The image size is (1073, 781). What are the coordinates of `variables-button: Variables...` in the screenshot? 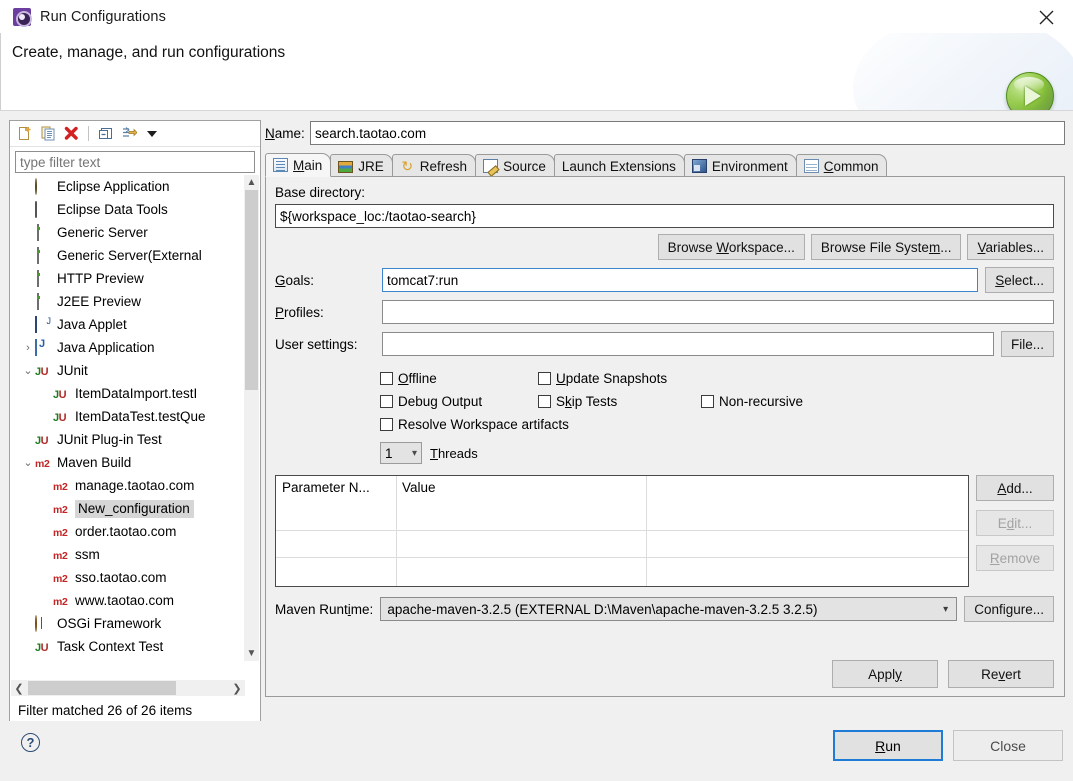 It's located at (1010, 247).